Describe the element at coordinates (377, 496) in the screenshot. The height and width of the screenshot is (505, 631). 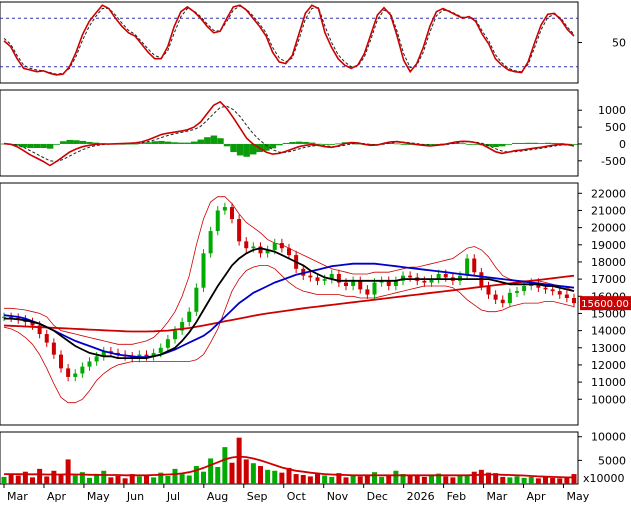
I see `x-axis-tick-label: Dec` at that location.